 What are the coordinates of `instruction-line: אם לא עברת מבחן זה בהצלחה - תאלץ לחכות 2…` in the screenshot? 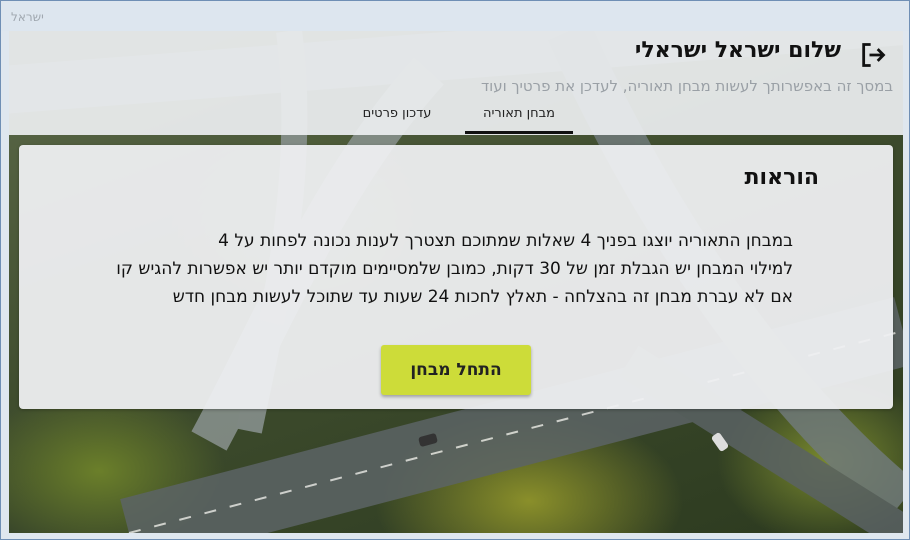 It's located at (482, 297).